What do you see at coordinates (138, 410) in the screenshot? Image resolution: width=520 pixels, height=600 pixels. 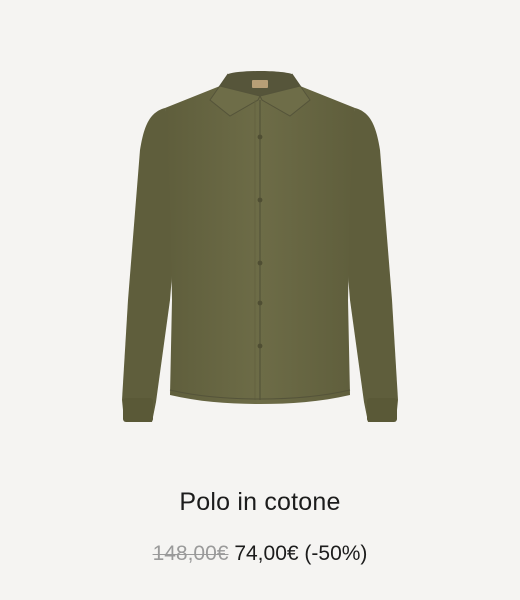 I see `left-cuff` at bounding box center [138, 410].